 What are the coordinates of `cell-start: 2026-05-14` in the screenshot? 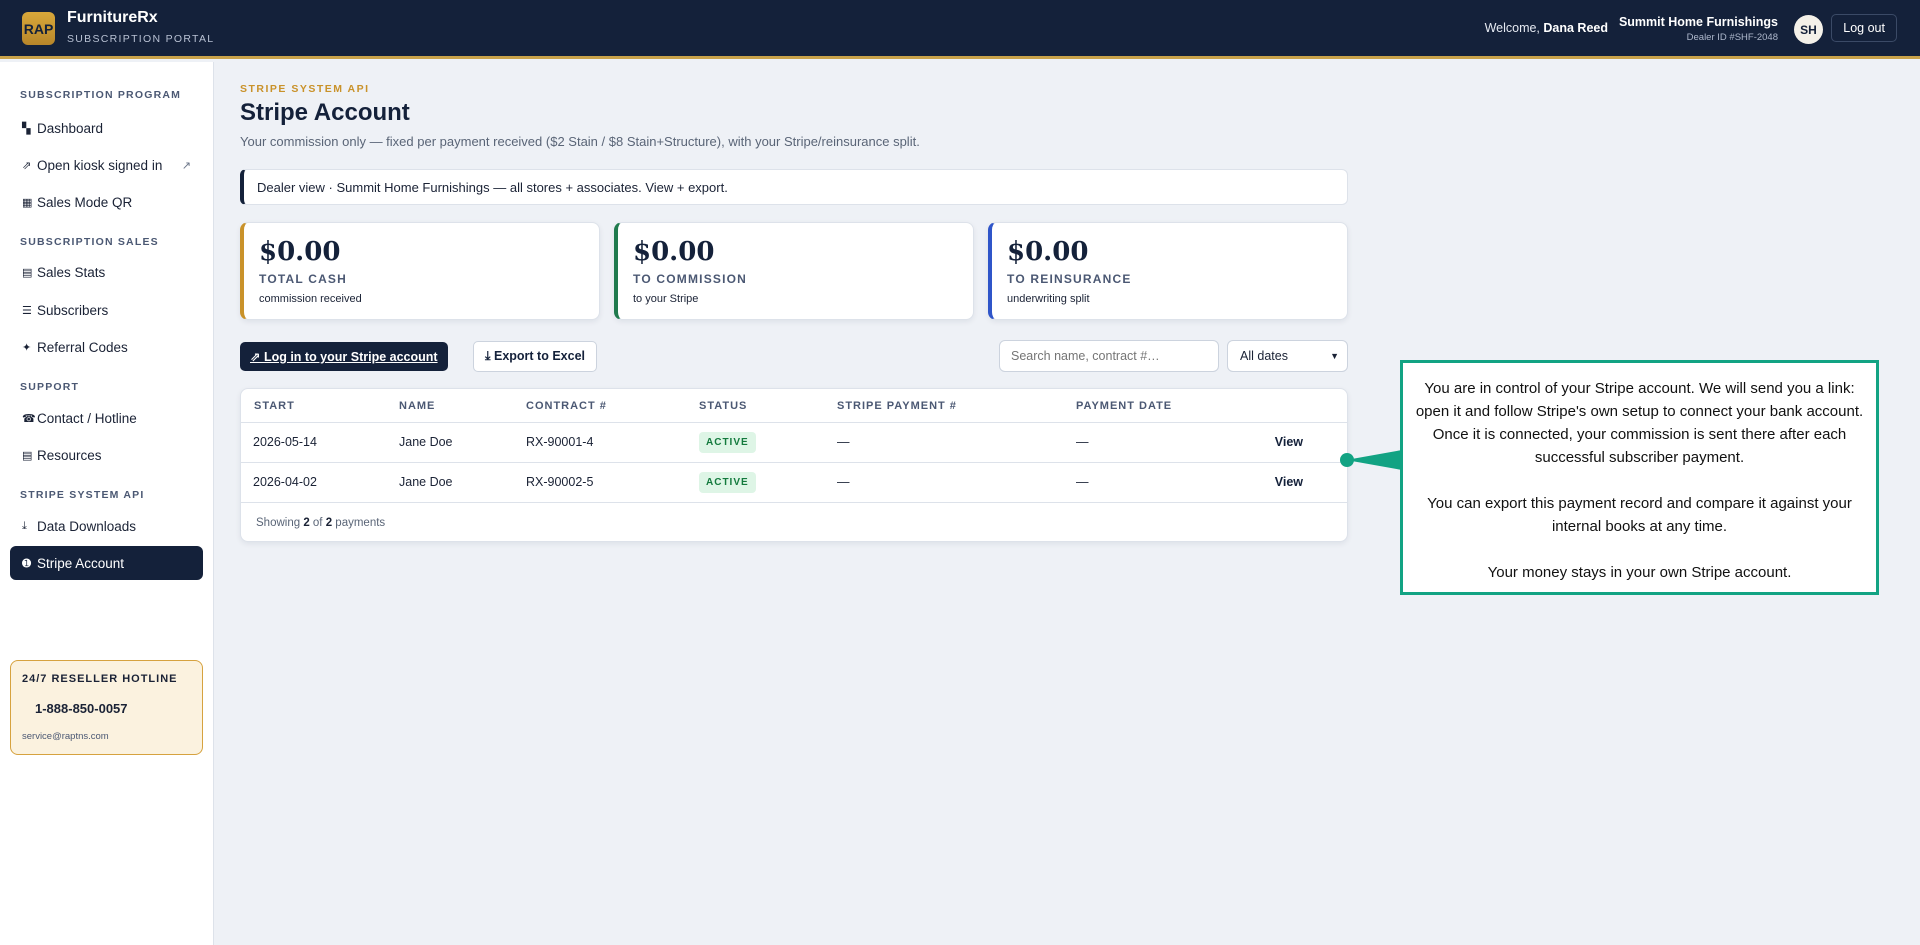 It's located at (285, 442).